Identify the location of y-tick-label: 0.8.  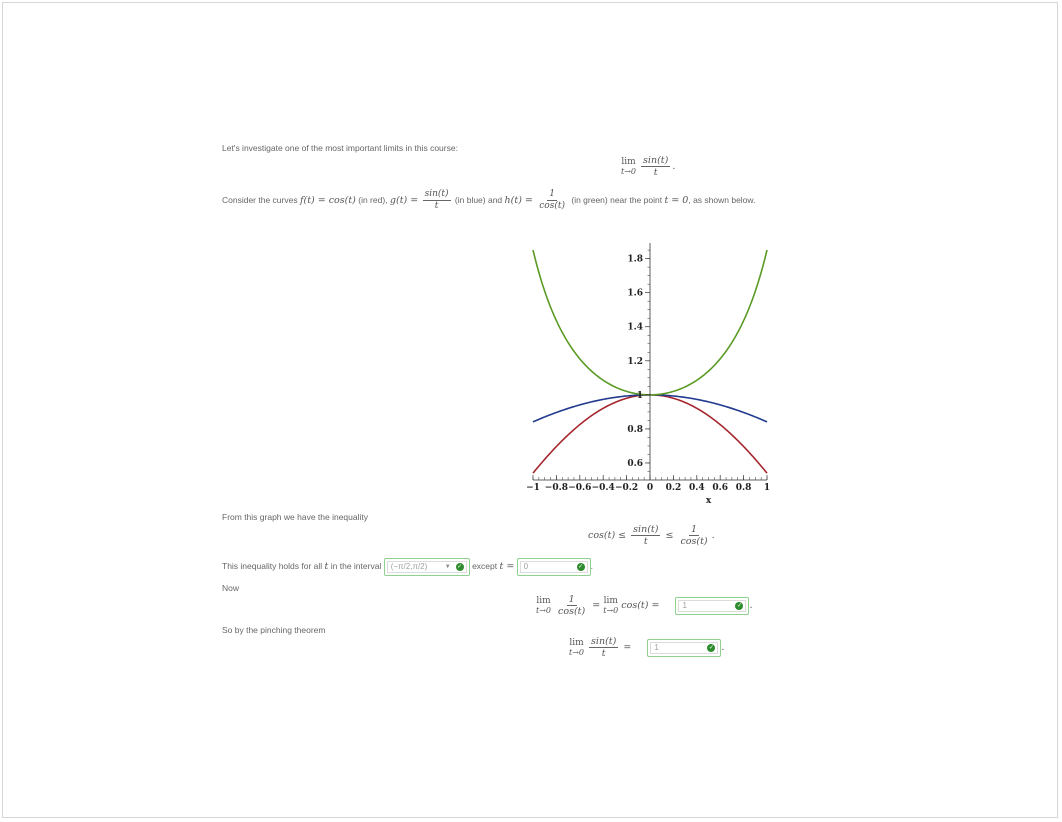
(635, 430).